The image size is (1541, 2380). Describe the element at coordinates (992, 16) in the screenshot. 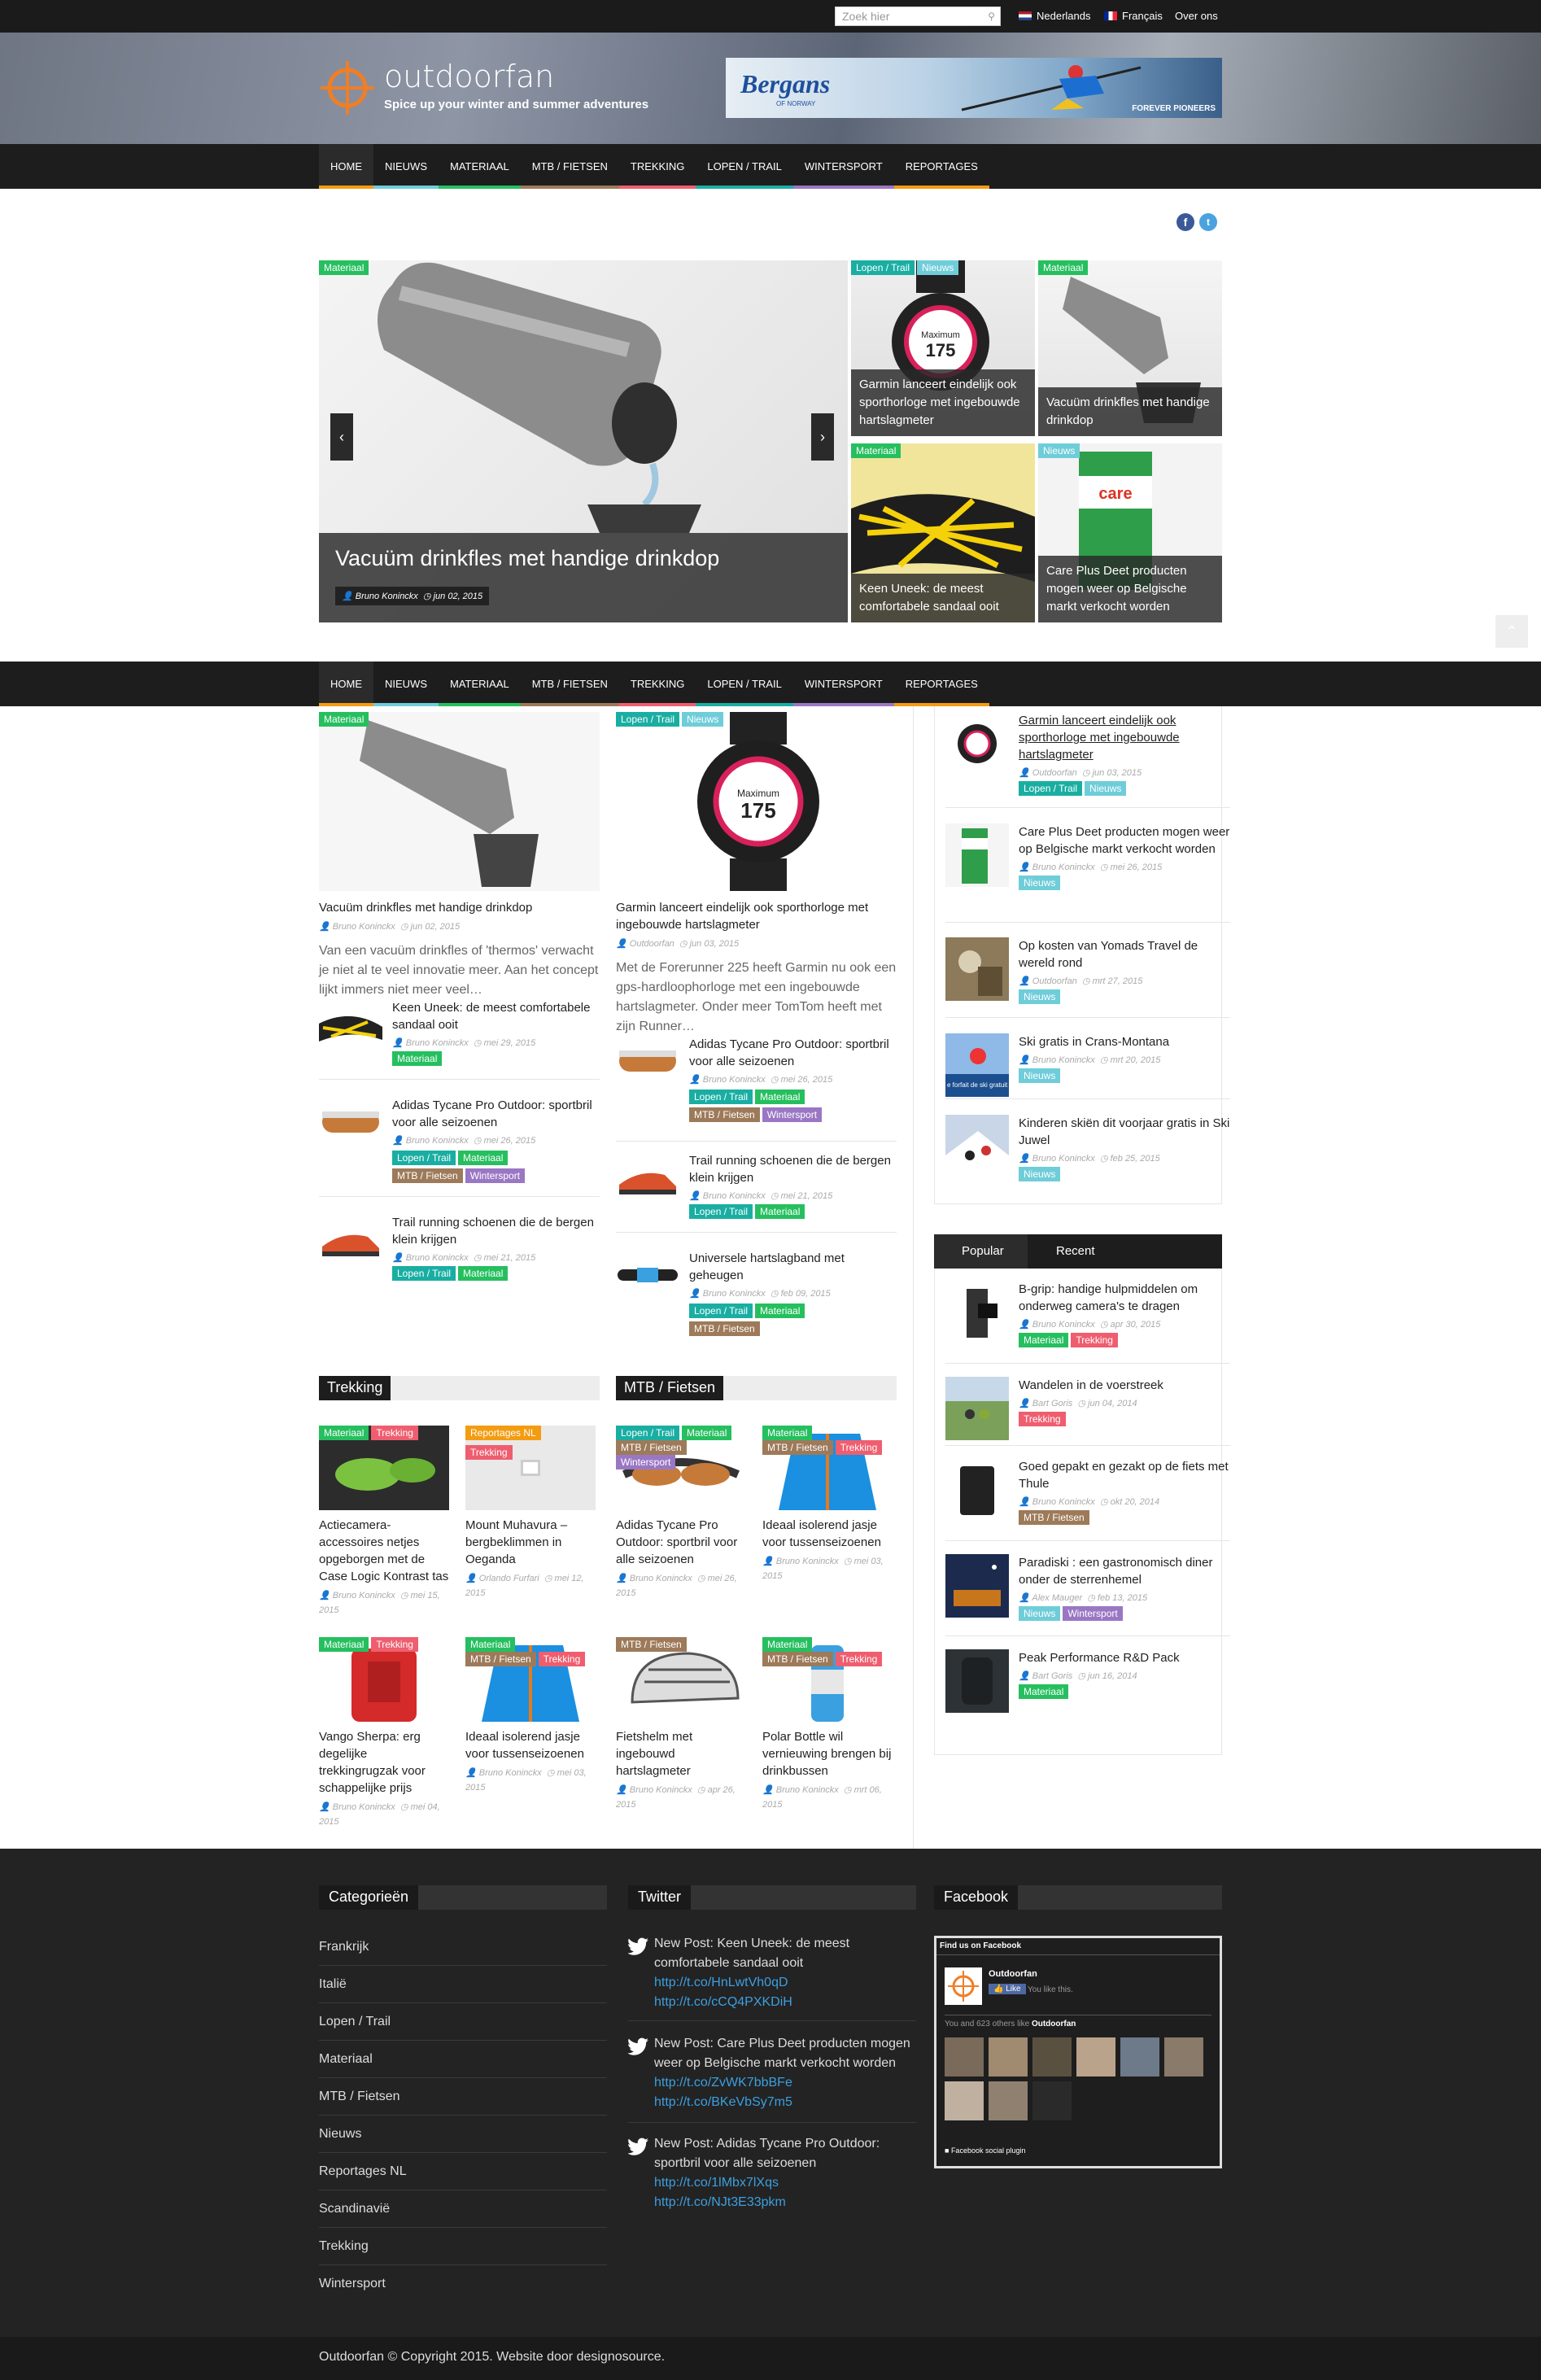

I see `search-icon: ⚲` at that location.